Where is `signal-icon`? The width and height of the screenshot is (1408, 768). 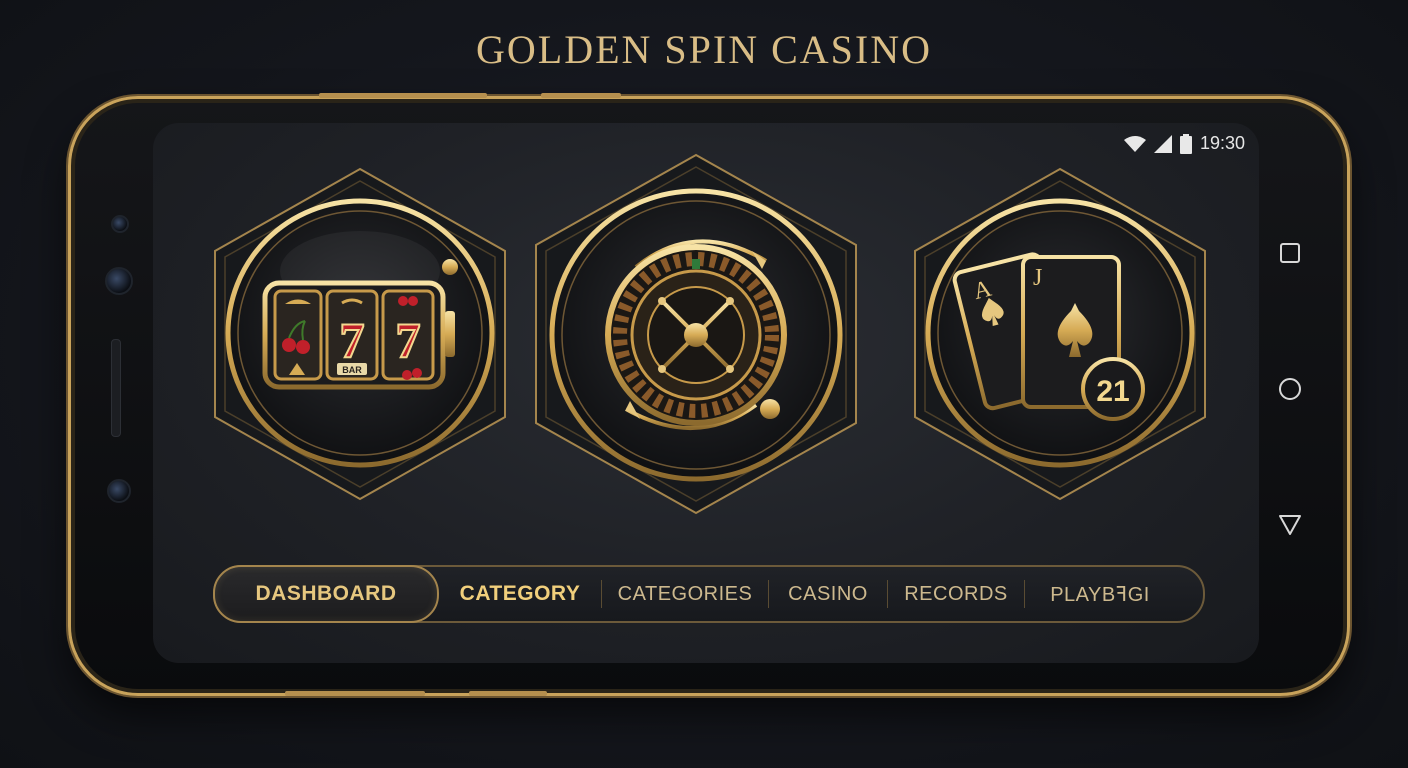 signal-icon is located at coordinates (1162, 143).